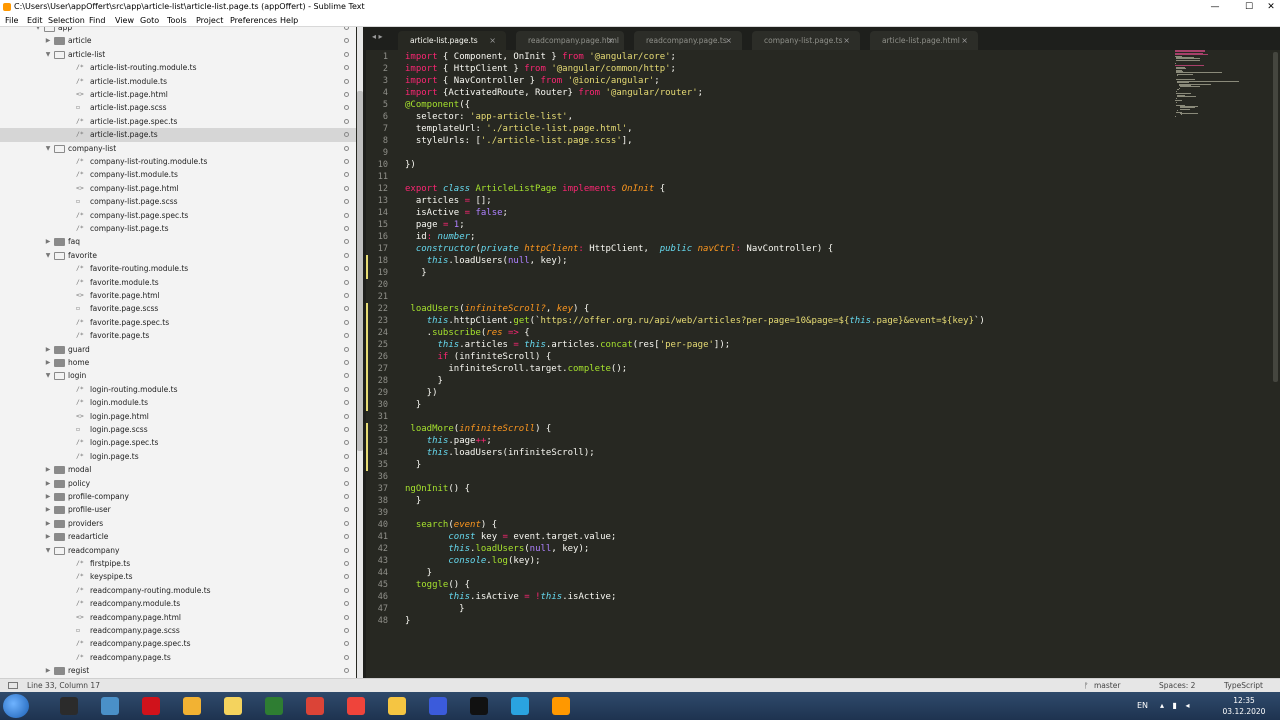 This screenshot has height=720, width=1280. What do you see at coordinates (816, 237) in the screenshot?
I see `code-line: 16 id: number;` at bounding box center [816, 237].